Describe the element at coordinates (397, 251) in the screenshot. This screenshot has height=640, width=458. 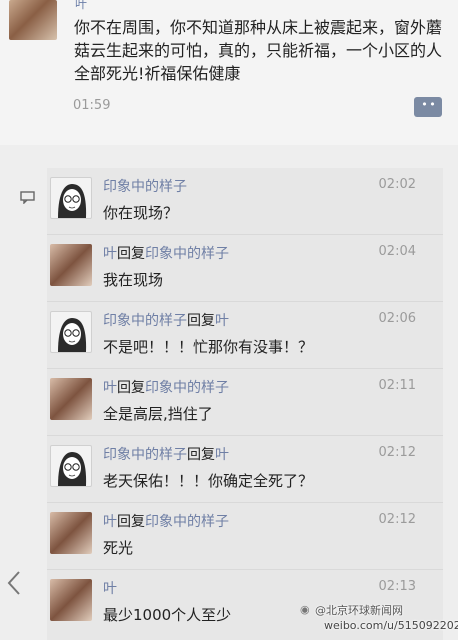
I see `comment-time: 02:04` at that location.